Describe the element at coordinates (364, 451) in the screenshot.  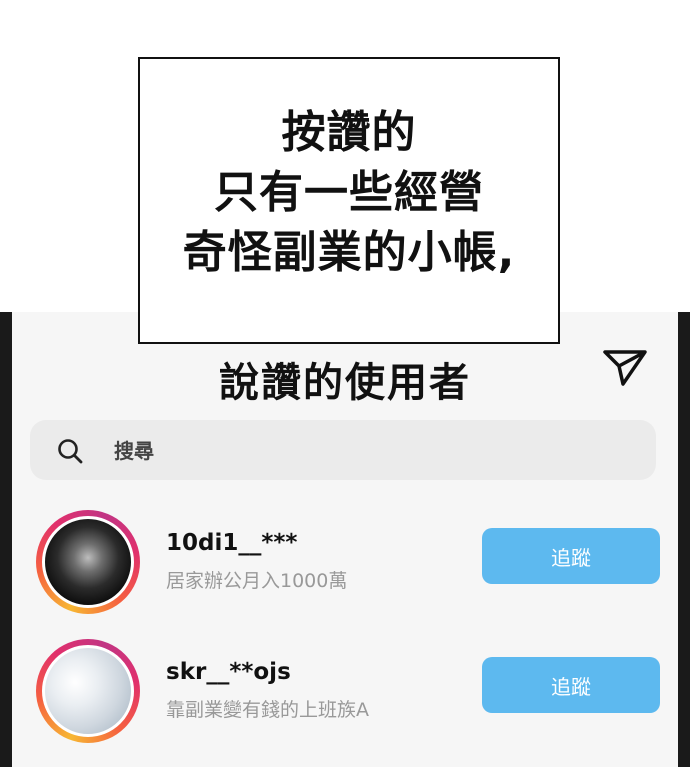
I see `search-input` at that location.